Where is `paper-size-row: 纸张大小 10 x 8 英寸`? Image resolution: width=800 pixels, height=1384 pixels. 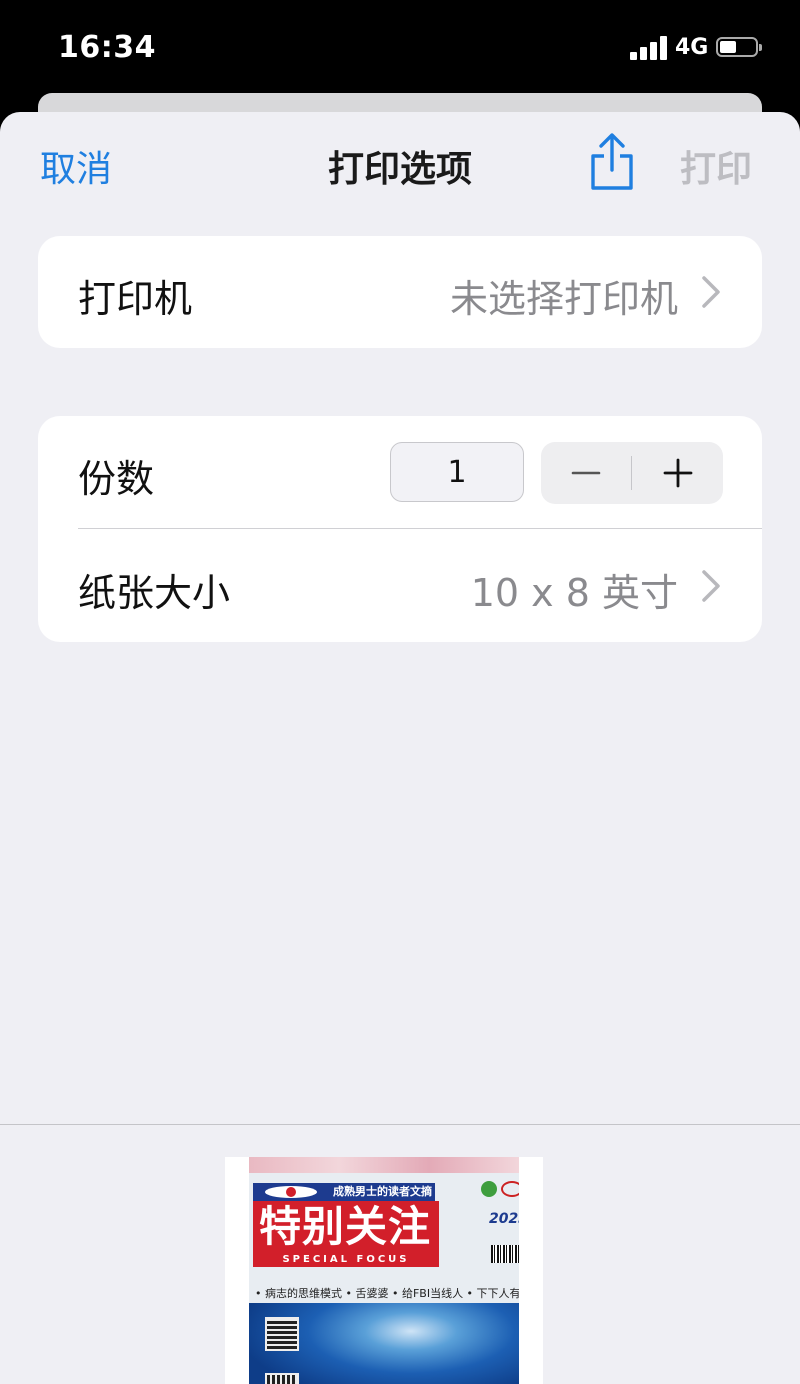
paper-size-row: 纸张大小 10 x 8 英寸 is located at coordinates (400, 586).